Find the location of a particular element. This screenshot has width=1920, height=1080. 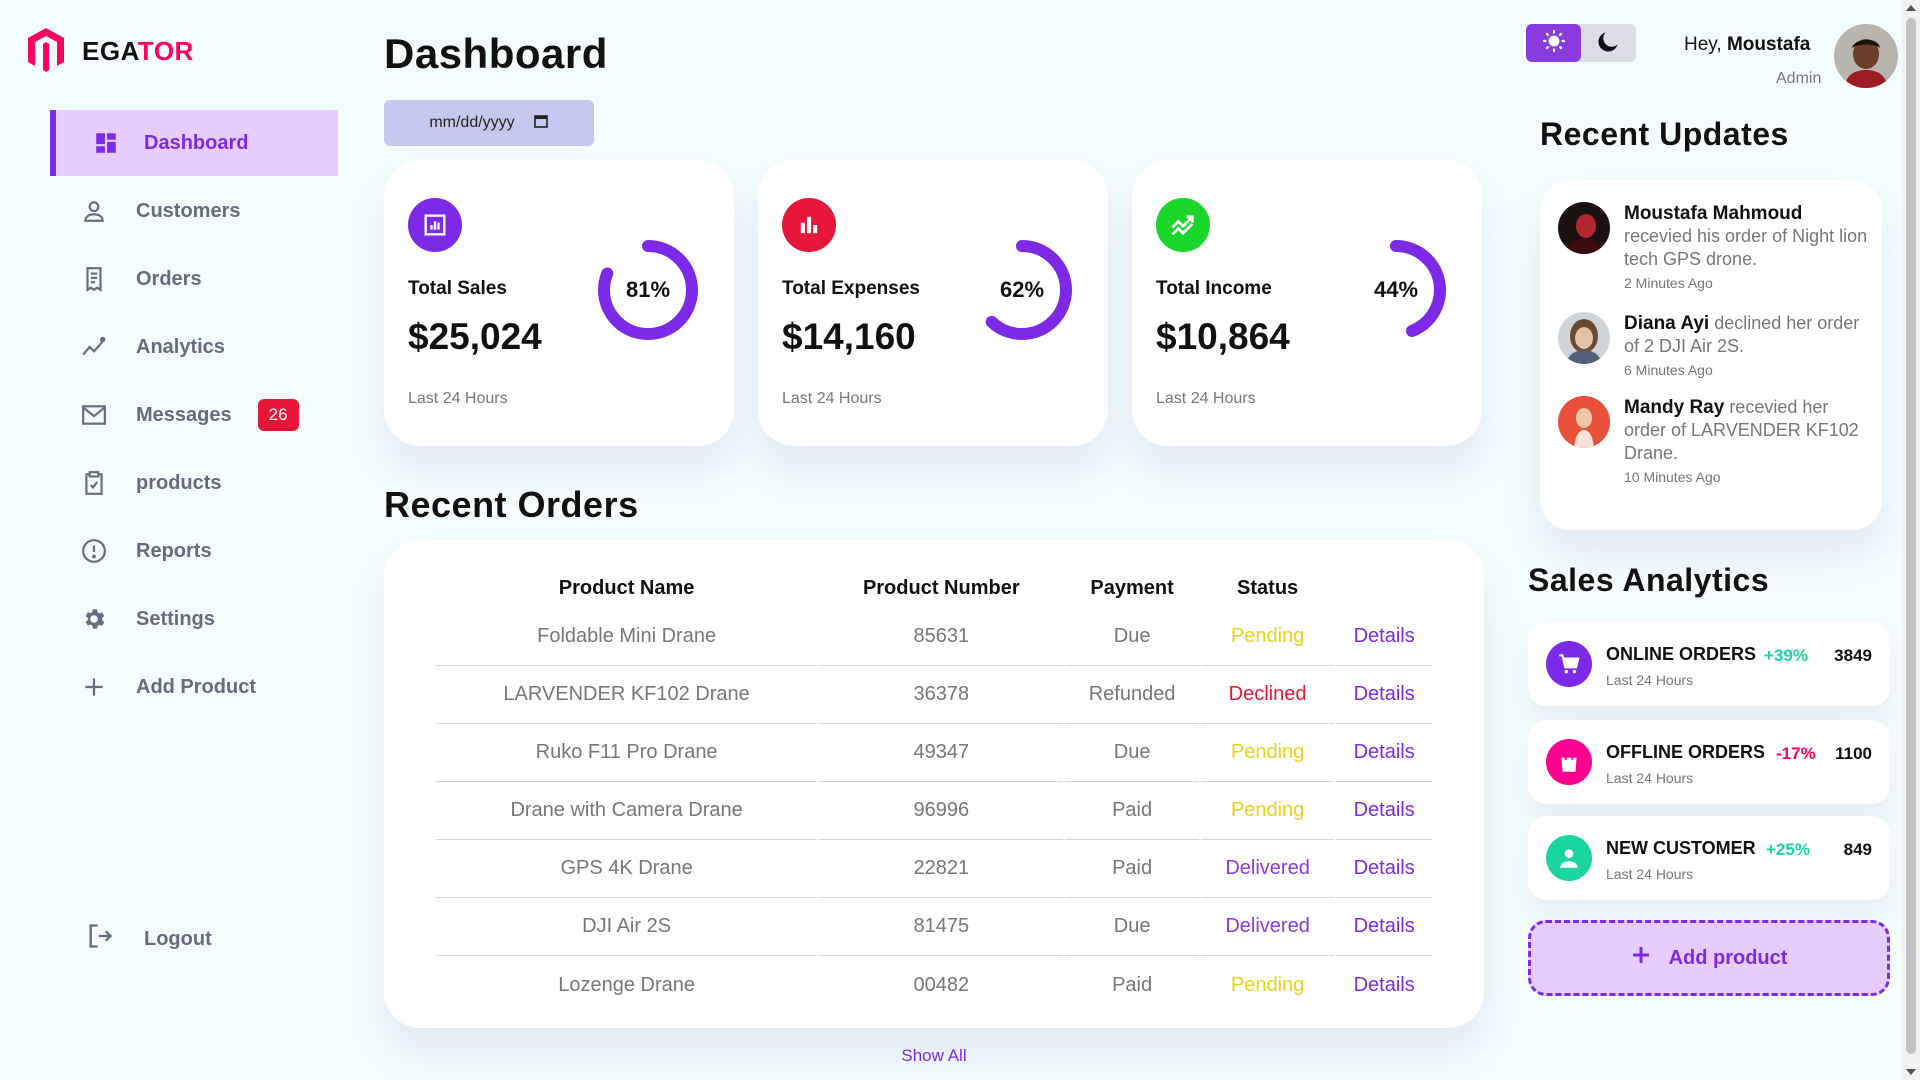

cell-product-name: Drane with Camera Drane is located at coordinates (627, 811).